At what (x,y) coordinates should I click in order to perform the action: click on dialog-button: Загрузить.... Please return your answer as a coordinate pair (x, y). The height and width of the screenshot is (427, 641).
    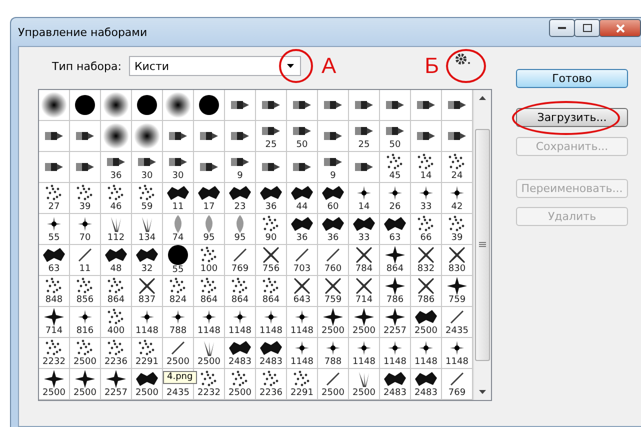
    Looking at the image, I should click on (572, 117).